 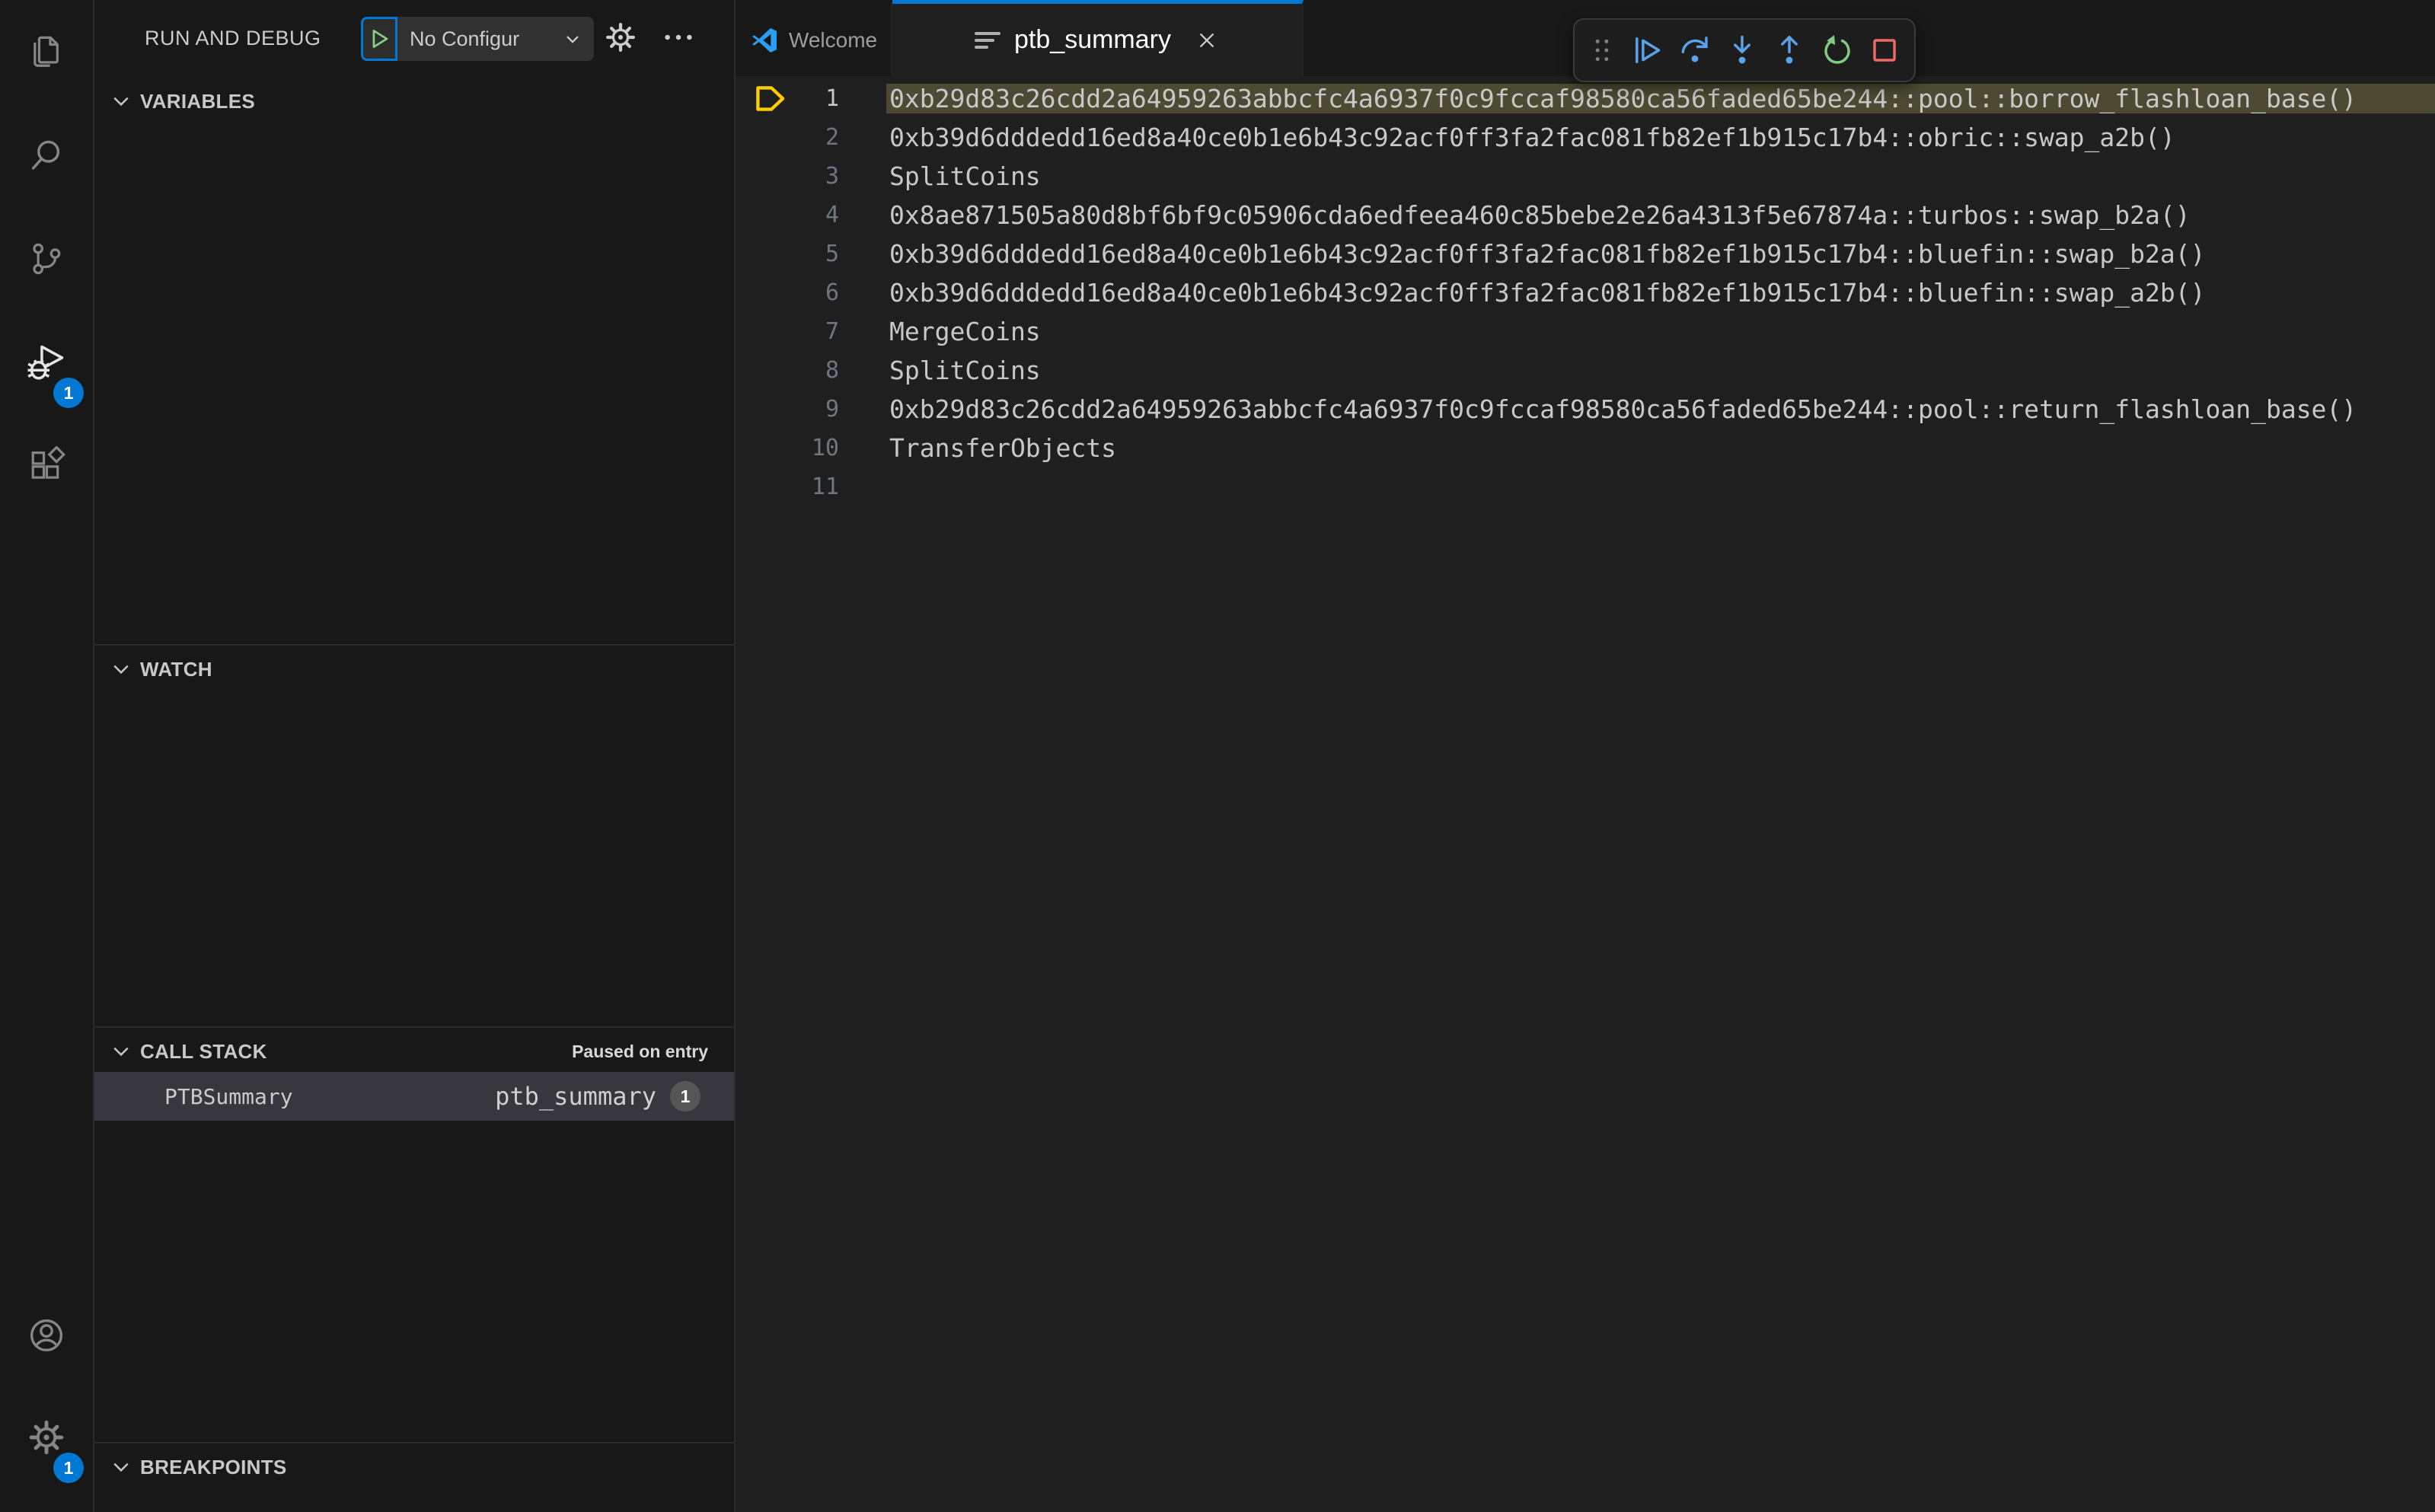 I want to click on debug-restart-button, so click(x=1837, y=50).